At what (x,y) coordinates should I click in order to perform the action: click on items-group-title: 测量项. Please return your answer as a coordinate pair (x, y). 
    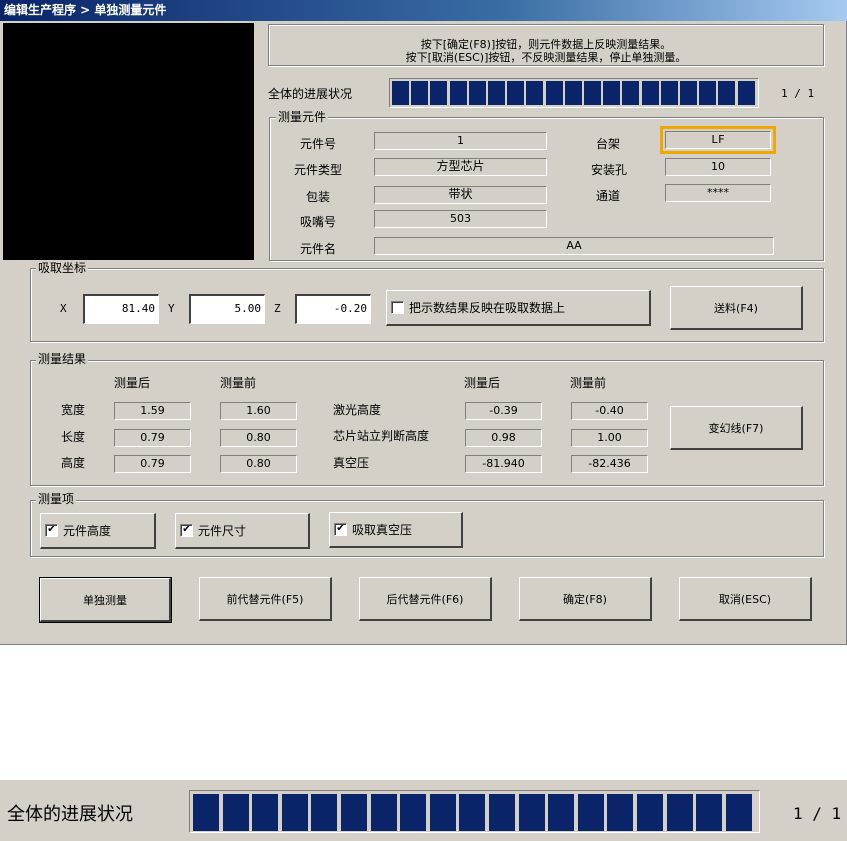
    Looking at the image, I should click on (56, 499).